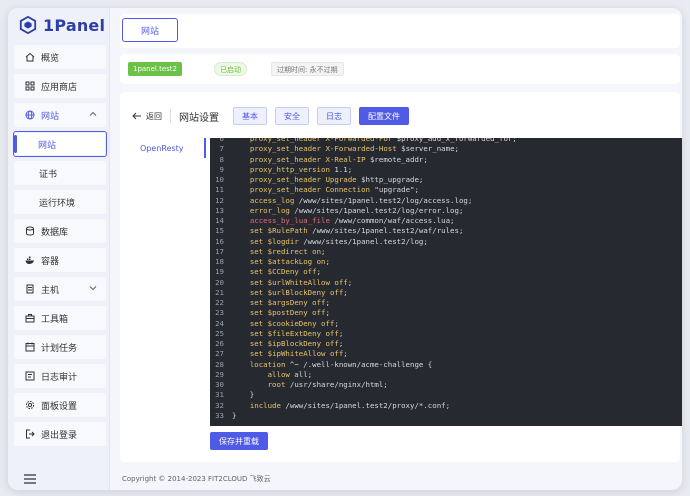 The height and width of the screenshot is (496, 690). What do you see at coordinates (400, 69) in the screenshot?
I see `site-info-bar: 1panel.test2 已启动 过期时间: 永不过期` at bounding box center [400, 69].